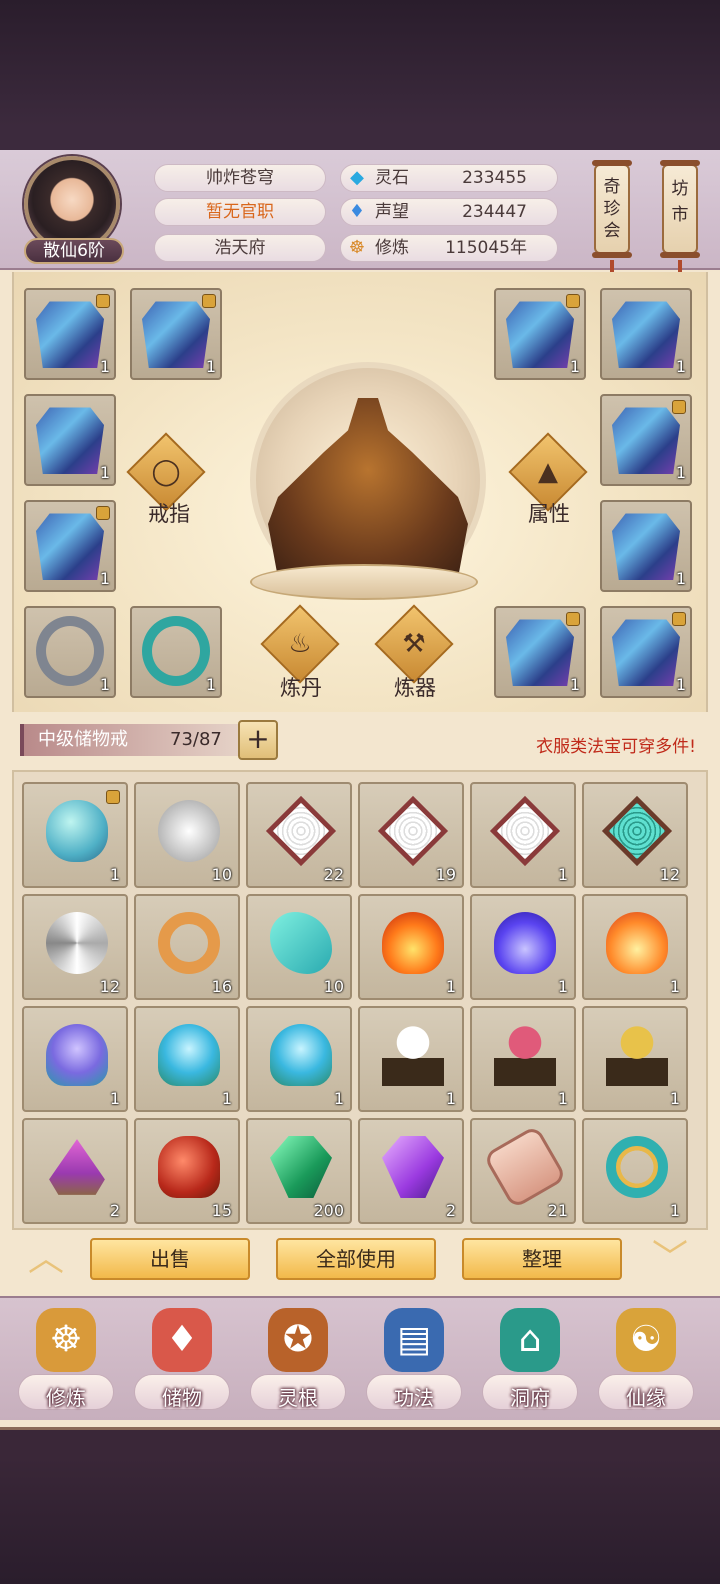 This screenshot has height=1584, width=720. I want to click on market-button: 坊市, so click(680, 209).